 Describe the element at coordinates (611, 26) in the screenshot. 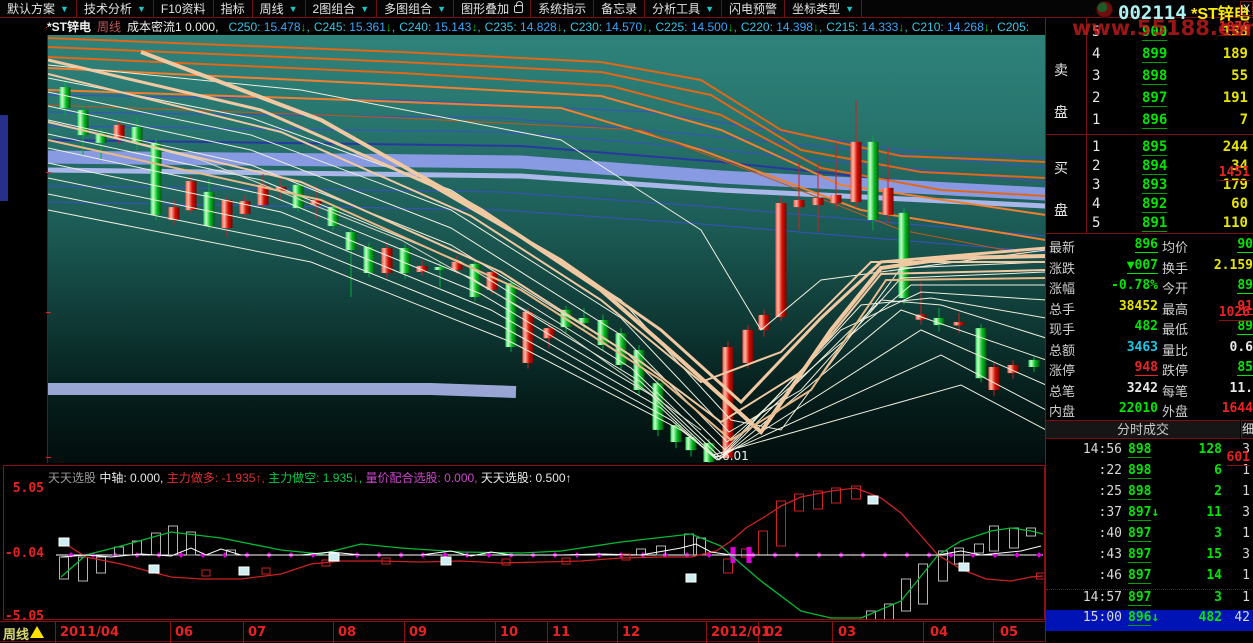

I see `cost-value: C230: 14.570↓,` at that location.